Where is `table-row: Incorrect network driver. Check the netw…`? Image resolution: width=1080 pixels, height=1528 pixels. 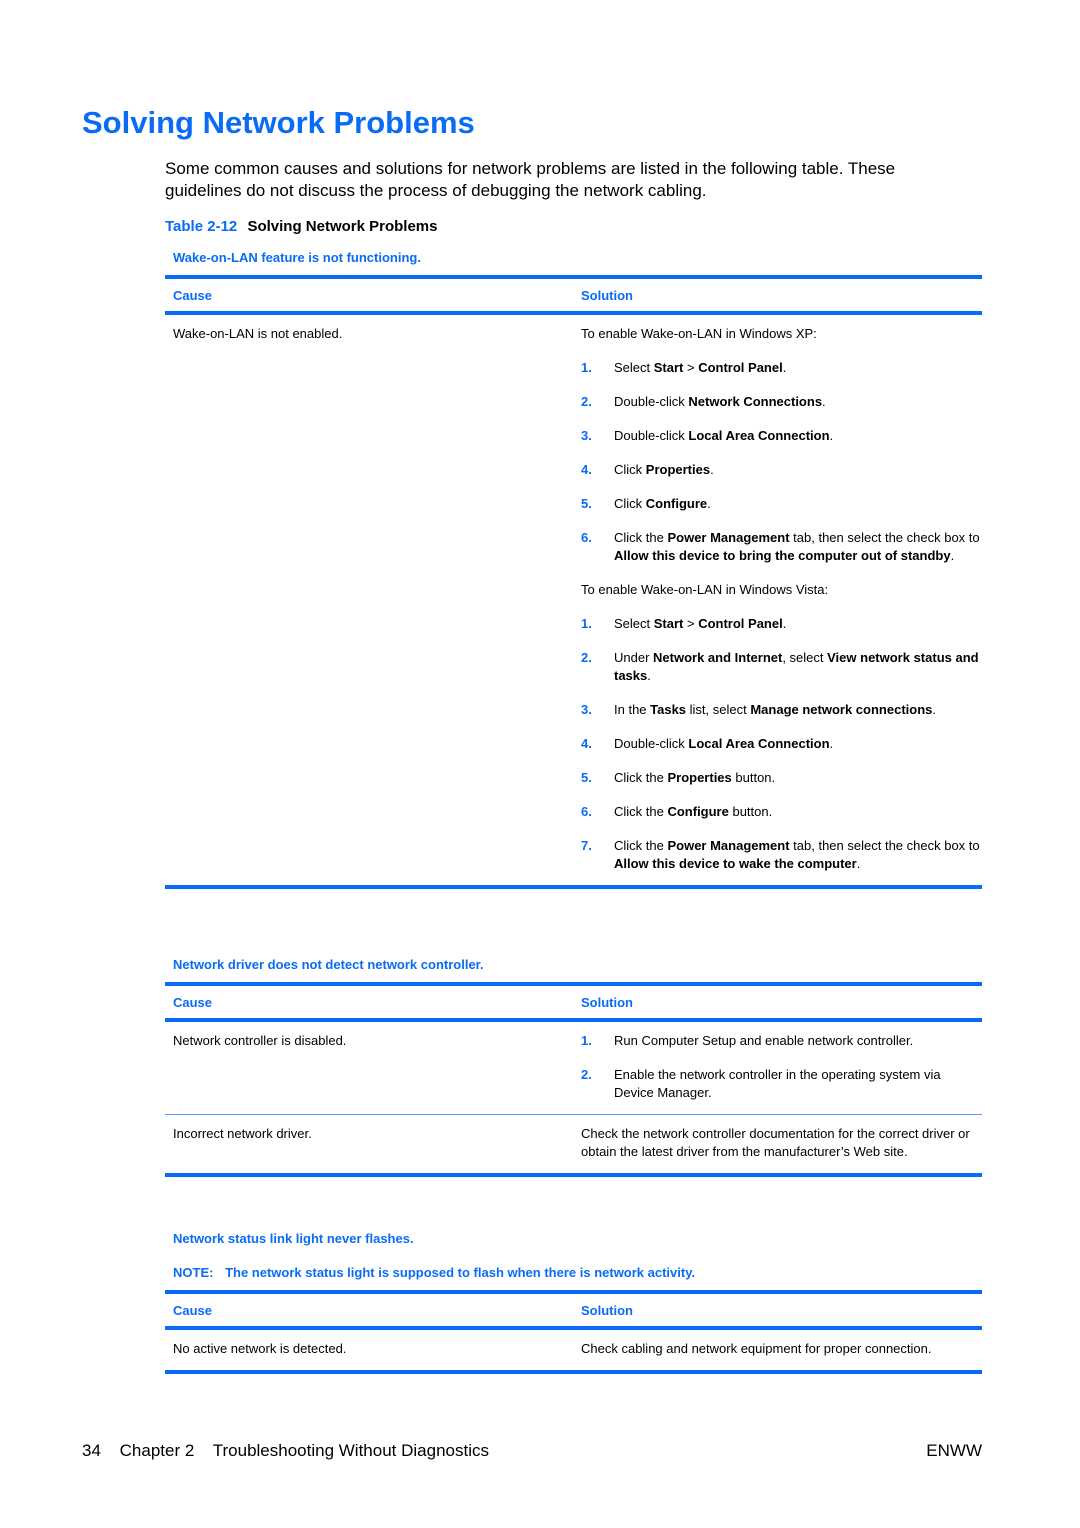 table-row: Incorrect network driver. Check the netw… is located at coordinates (573, 1144).